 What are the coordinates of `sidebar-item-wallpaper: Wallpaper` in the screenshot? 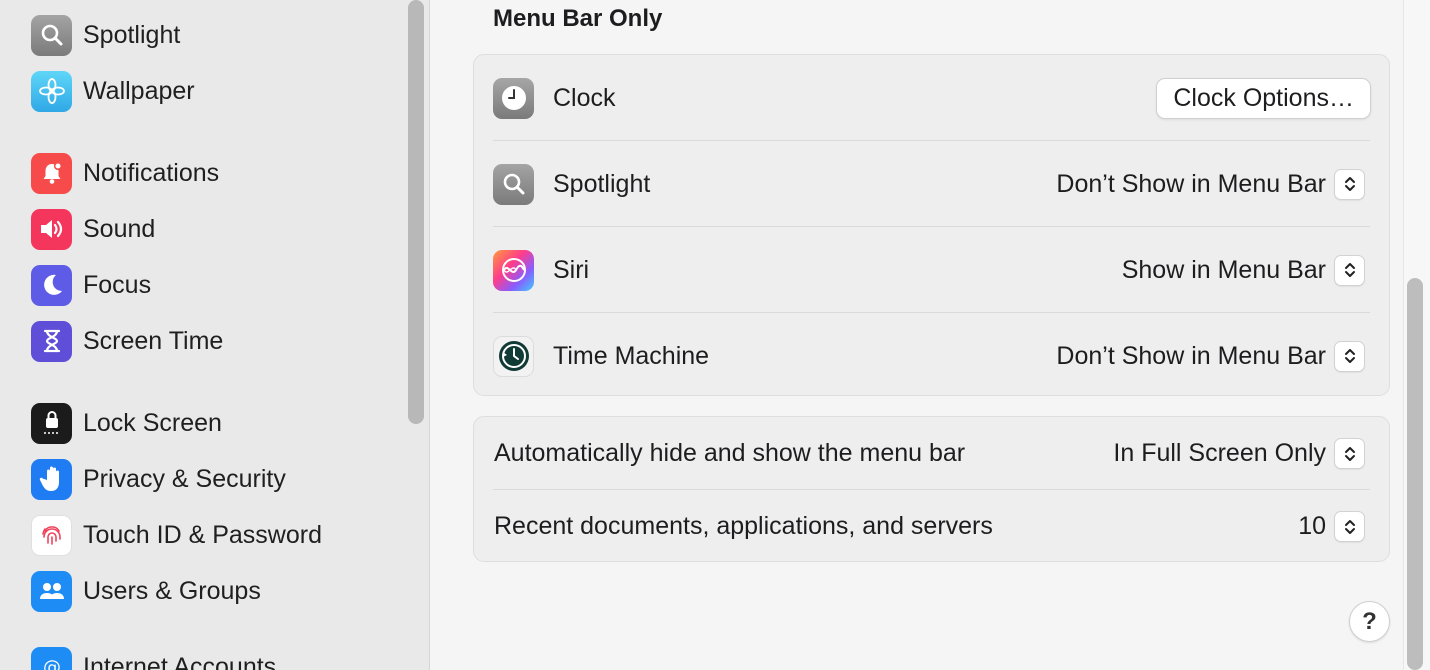 It's located at (113, 91).